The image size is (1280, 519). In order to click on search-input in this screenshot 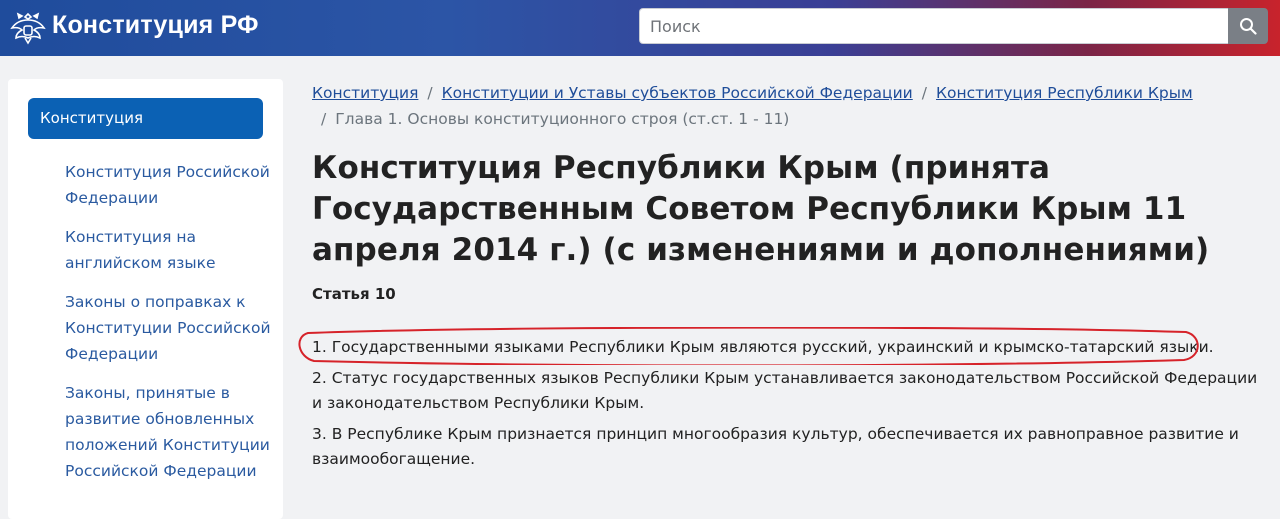, I will do `click(933, 26)`.